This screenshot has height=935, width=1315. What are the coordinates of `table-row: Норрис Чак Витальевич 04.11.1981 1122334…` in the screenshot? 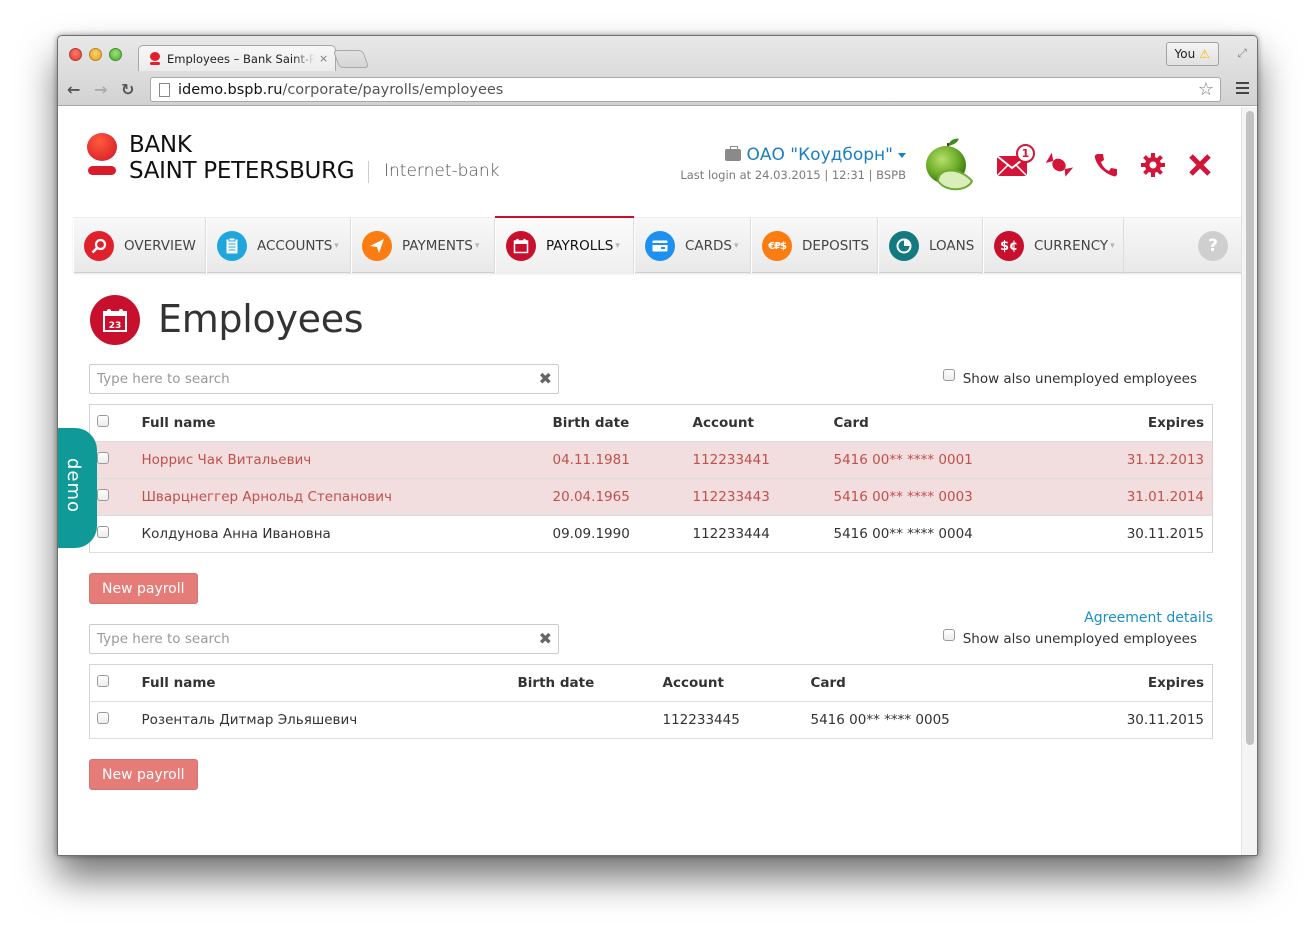 It's located at (651, 460).